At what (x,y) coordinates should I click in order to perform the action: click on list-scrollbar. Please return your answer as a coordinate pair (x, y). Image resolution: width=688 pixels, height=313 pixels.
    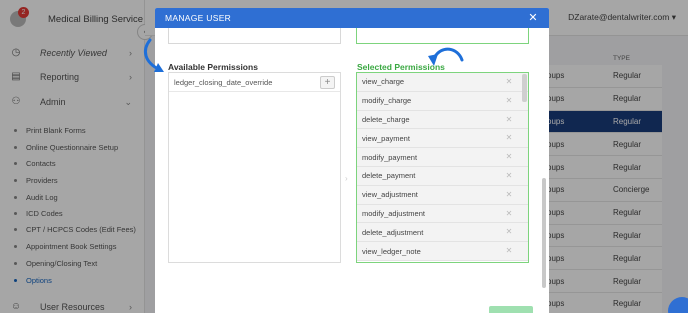
    Looking at the image, I should click on (524, 88).